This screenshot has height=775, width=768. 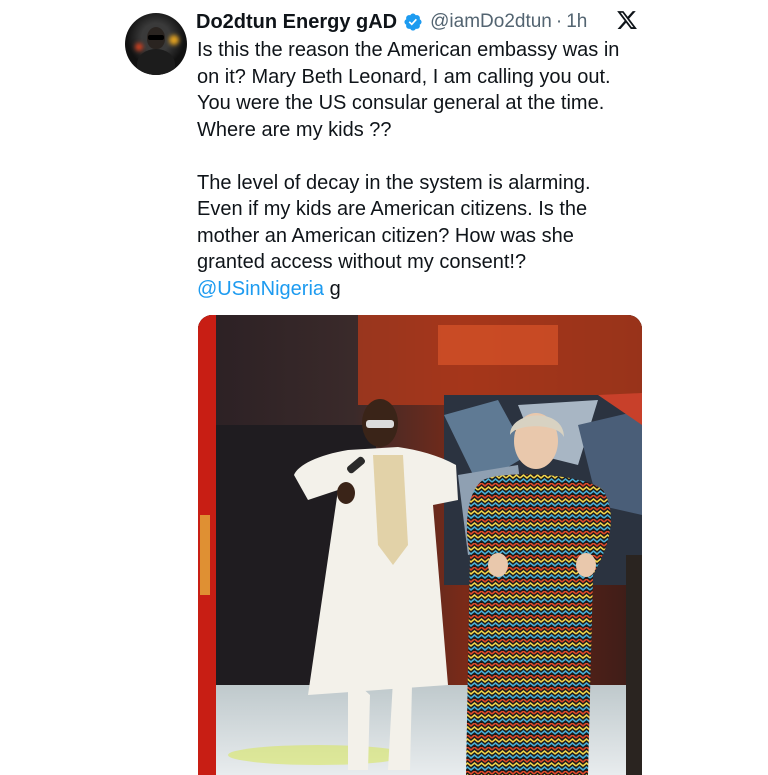 I want to click on trailing-text: g, so click(x=332, y=288).